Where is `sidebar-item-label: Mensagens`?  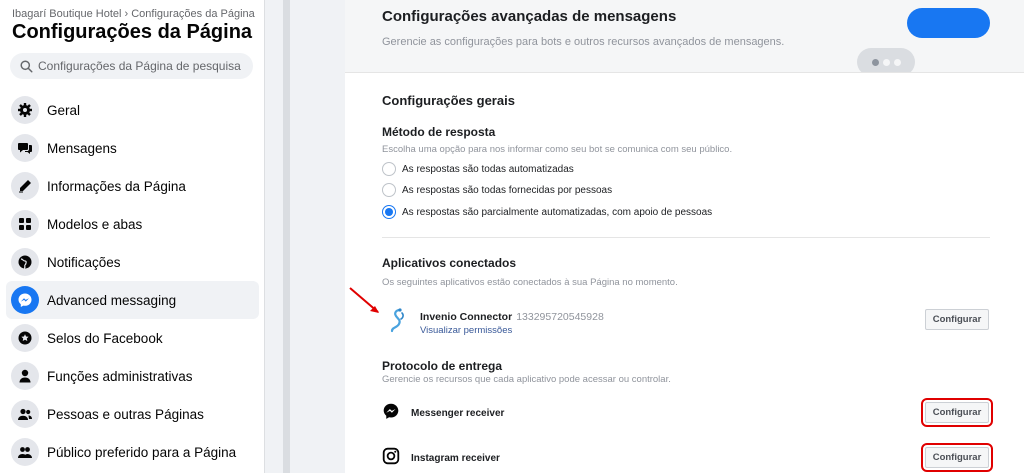
sidebar-item-label: Mensagens is located at coordinates (82, 148).